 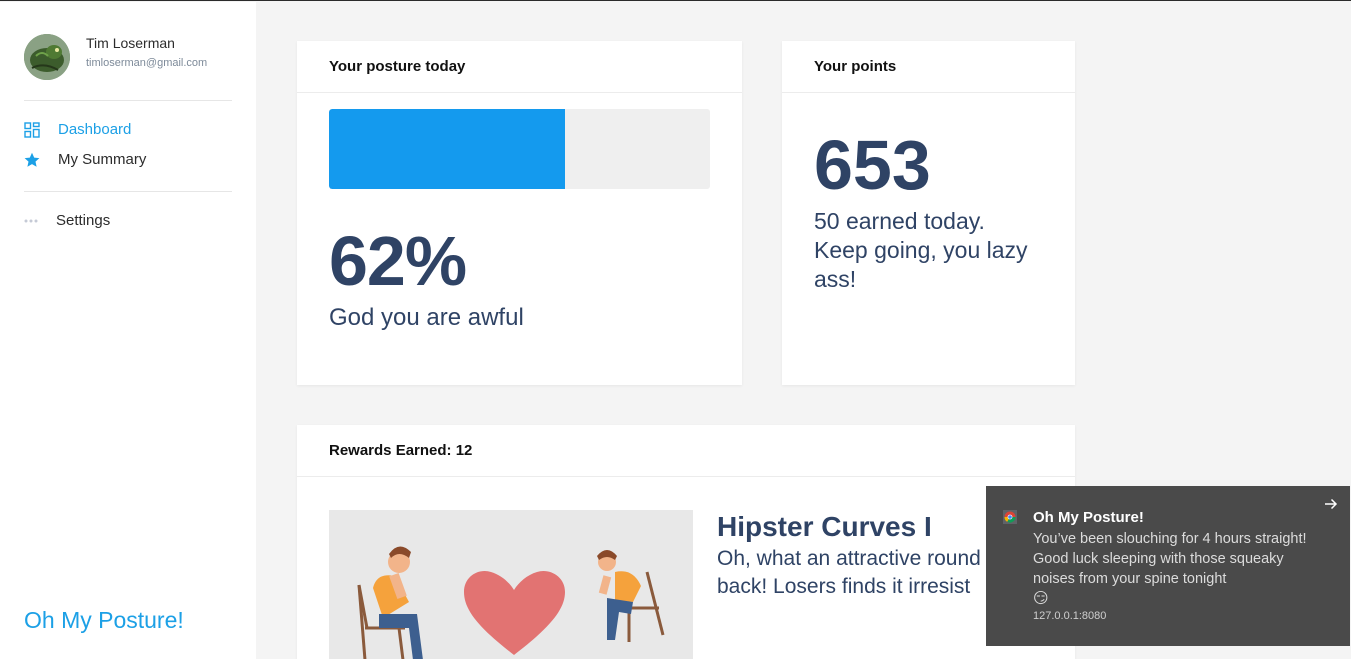 What do you see at coordinates (511, 584) in the screenshot?
I see `reward-illustration` at bounding box center [511, 584].